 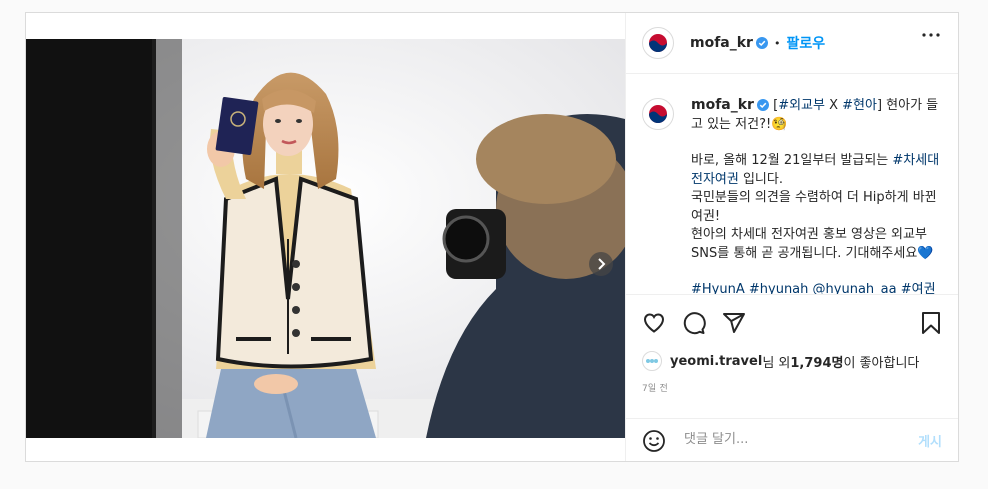 What do you see at coordinates (722, 105) in the screenshot?
I see `caption-username: mofa_kr` at bounding box center [722, 105].